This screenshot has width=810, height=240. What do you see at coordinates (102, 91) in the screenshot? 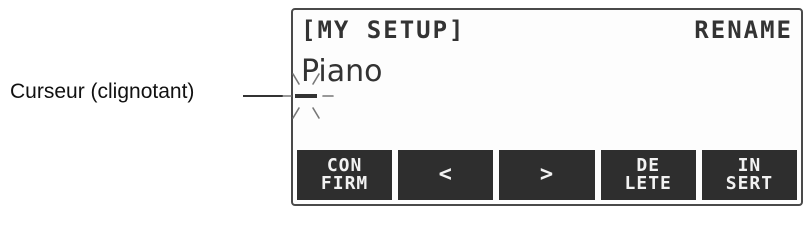
I see `cursor-callout-label: Curseur (clignotant)` at bounding box center [102, 91].